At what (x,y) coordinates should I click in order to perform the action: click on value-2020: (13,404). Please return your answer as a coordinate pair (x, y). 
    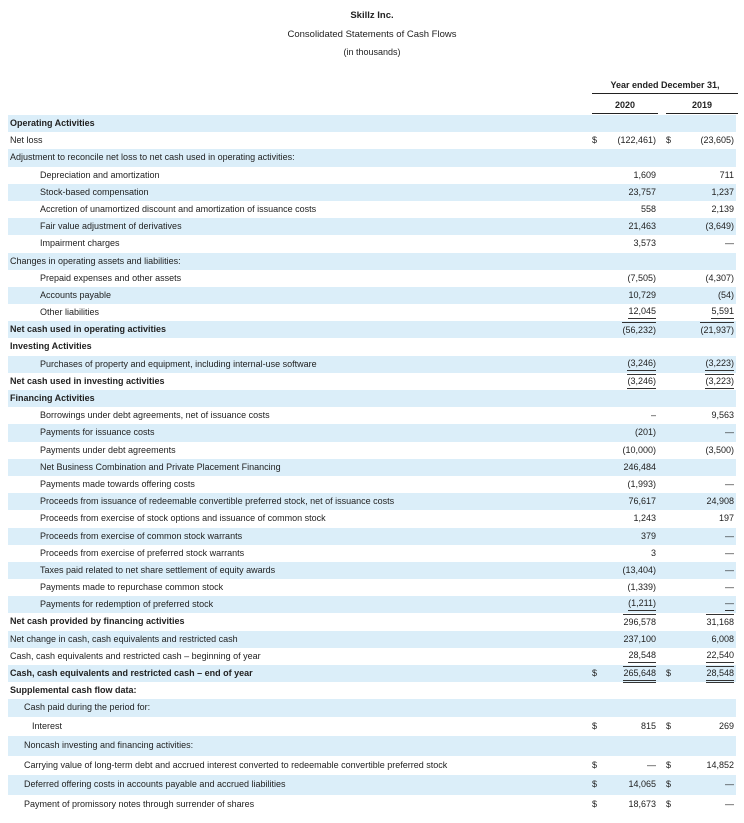
    Looking at the image, I should click on (639, 569).